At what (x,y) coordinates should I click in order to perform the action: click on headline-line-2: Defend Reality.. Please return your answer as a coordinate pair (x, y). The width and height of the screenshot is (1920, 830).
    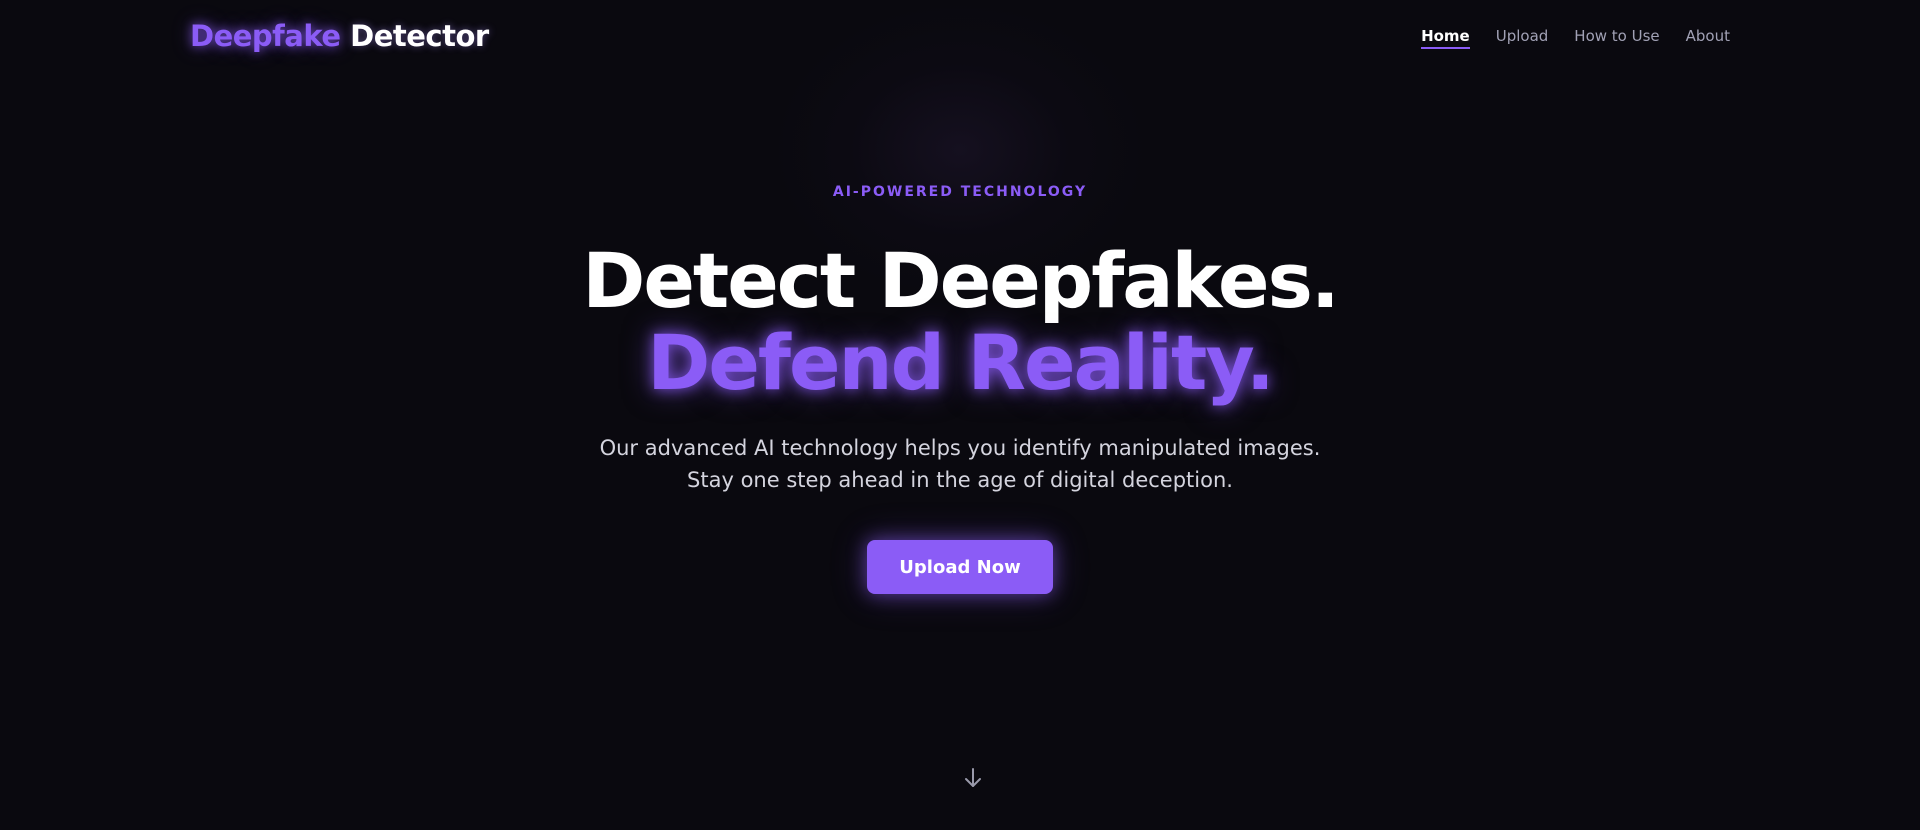
    Looking at the image, I should click on (960, 362).